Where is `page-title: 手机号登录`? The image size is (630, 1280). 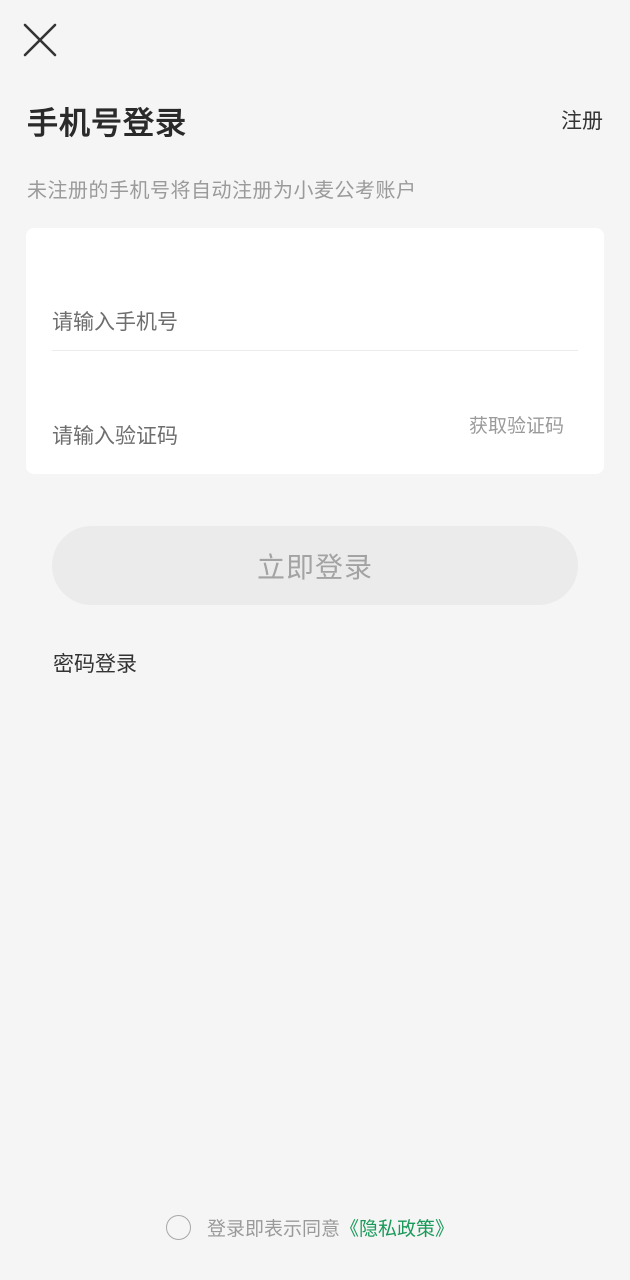 page-title: 手机号登录 is located at coordinates (107, 124).